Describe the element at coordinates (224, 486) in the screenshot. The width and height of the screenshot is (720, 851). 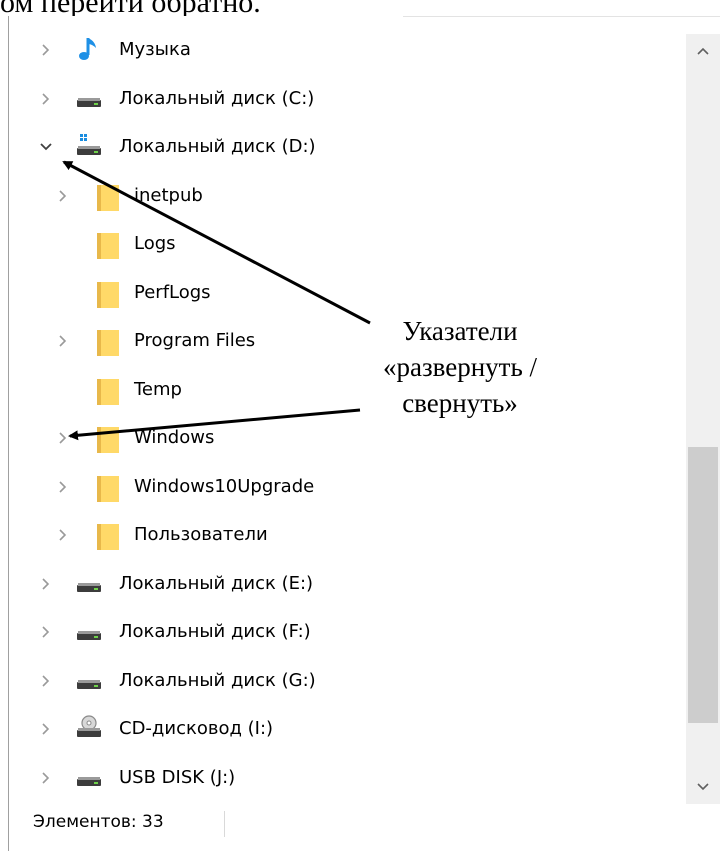
I see `tree-item-label: Windows10Upgrade` at that location.